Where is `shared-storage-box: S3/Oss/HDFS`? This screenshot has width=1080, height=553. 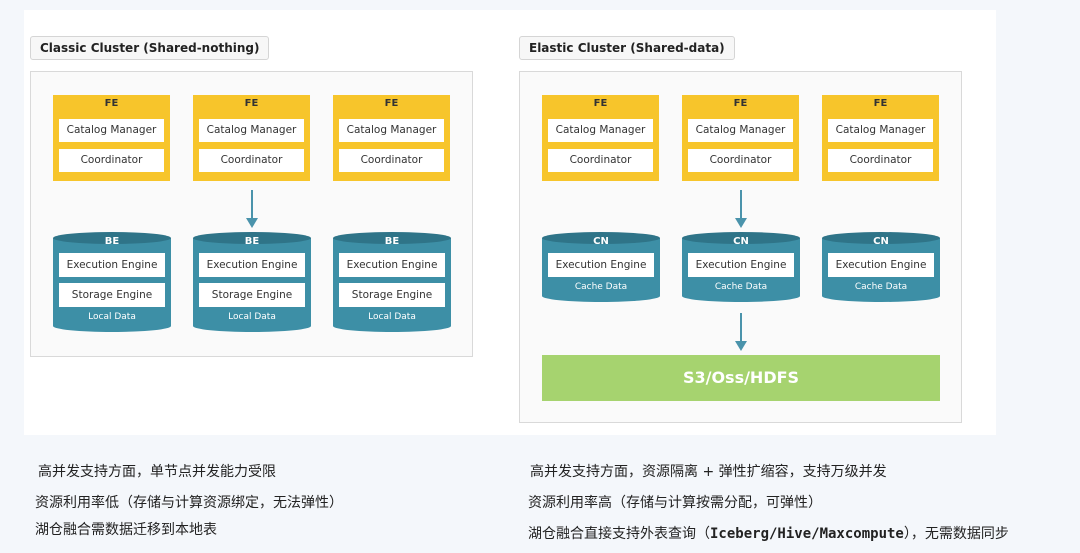
shared-storage-box: S3/Oss/HDFS is located at coordinates (741, 378).